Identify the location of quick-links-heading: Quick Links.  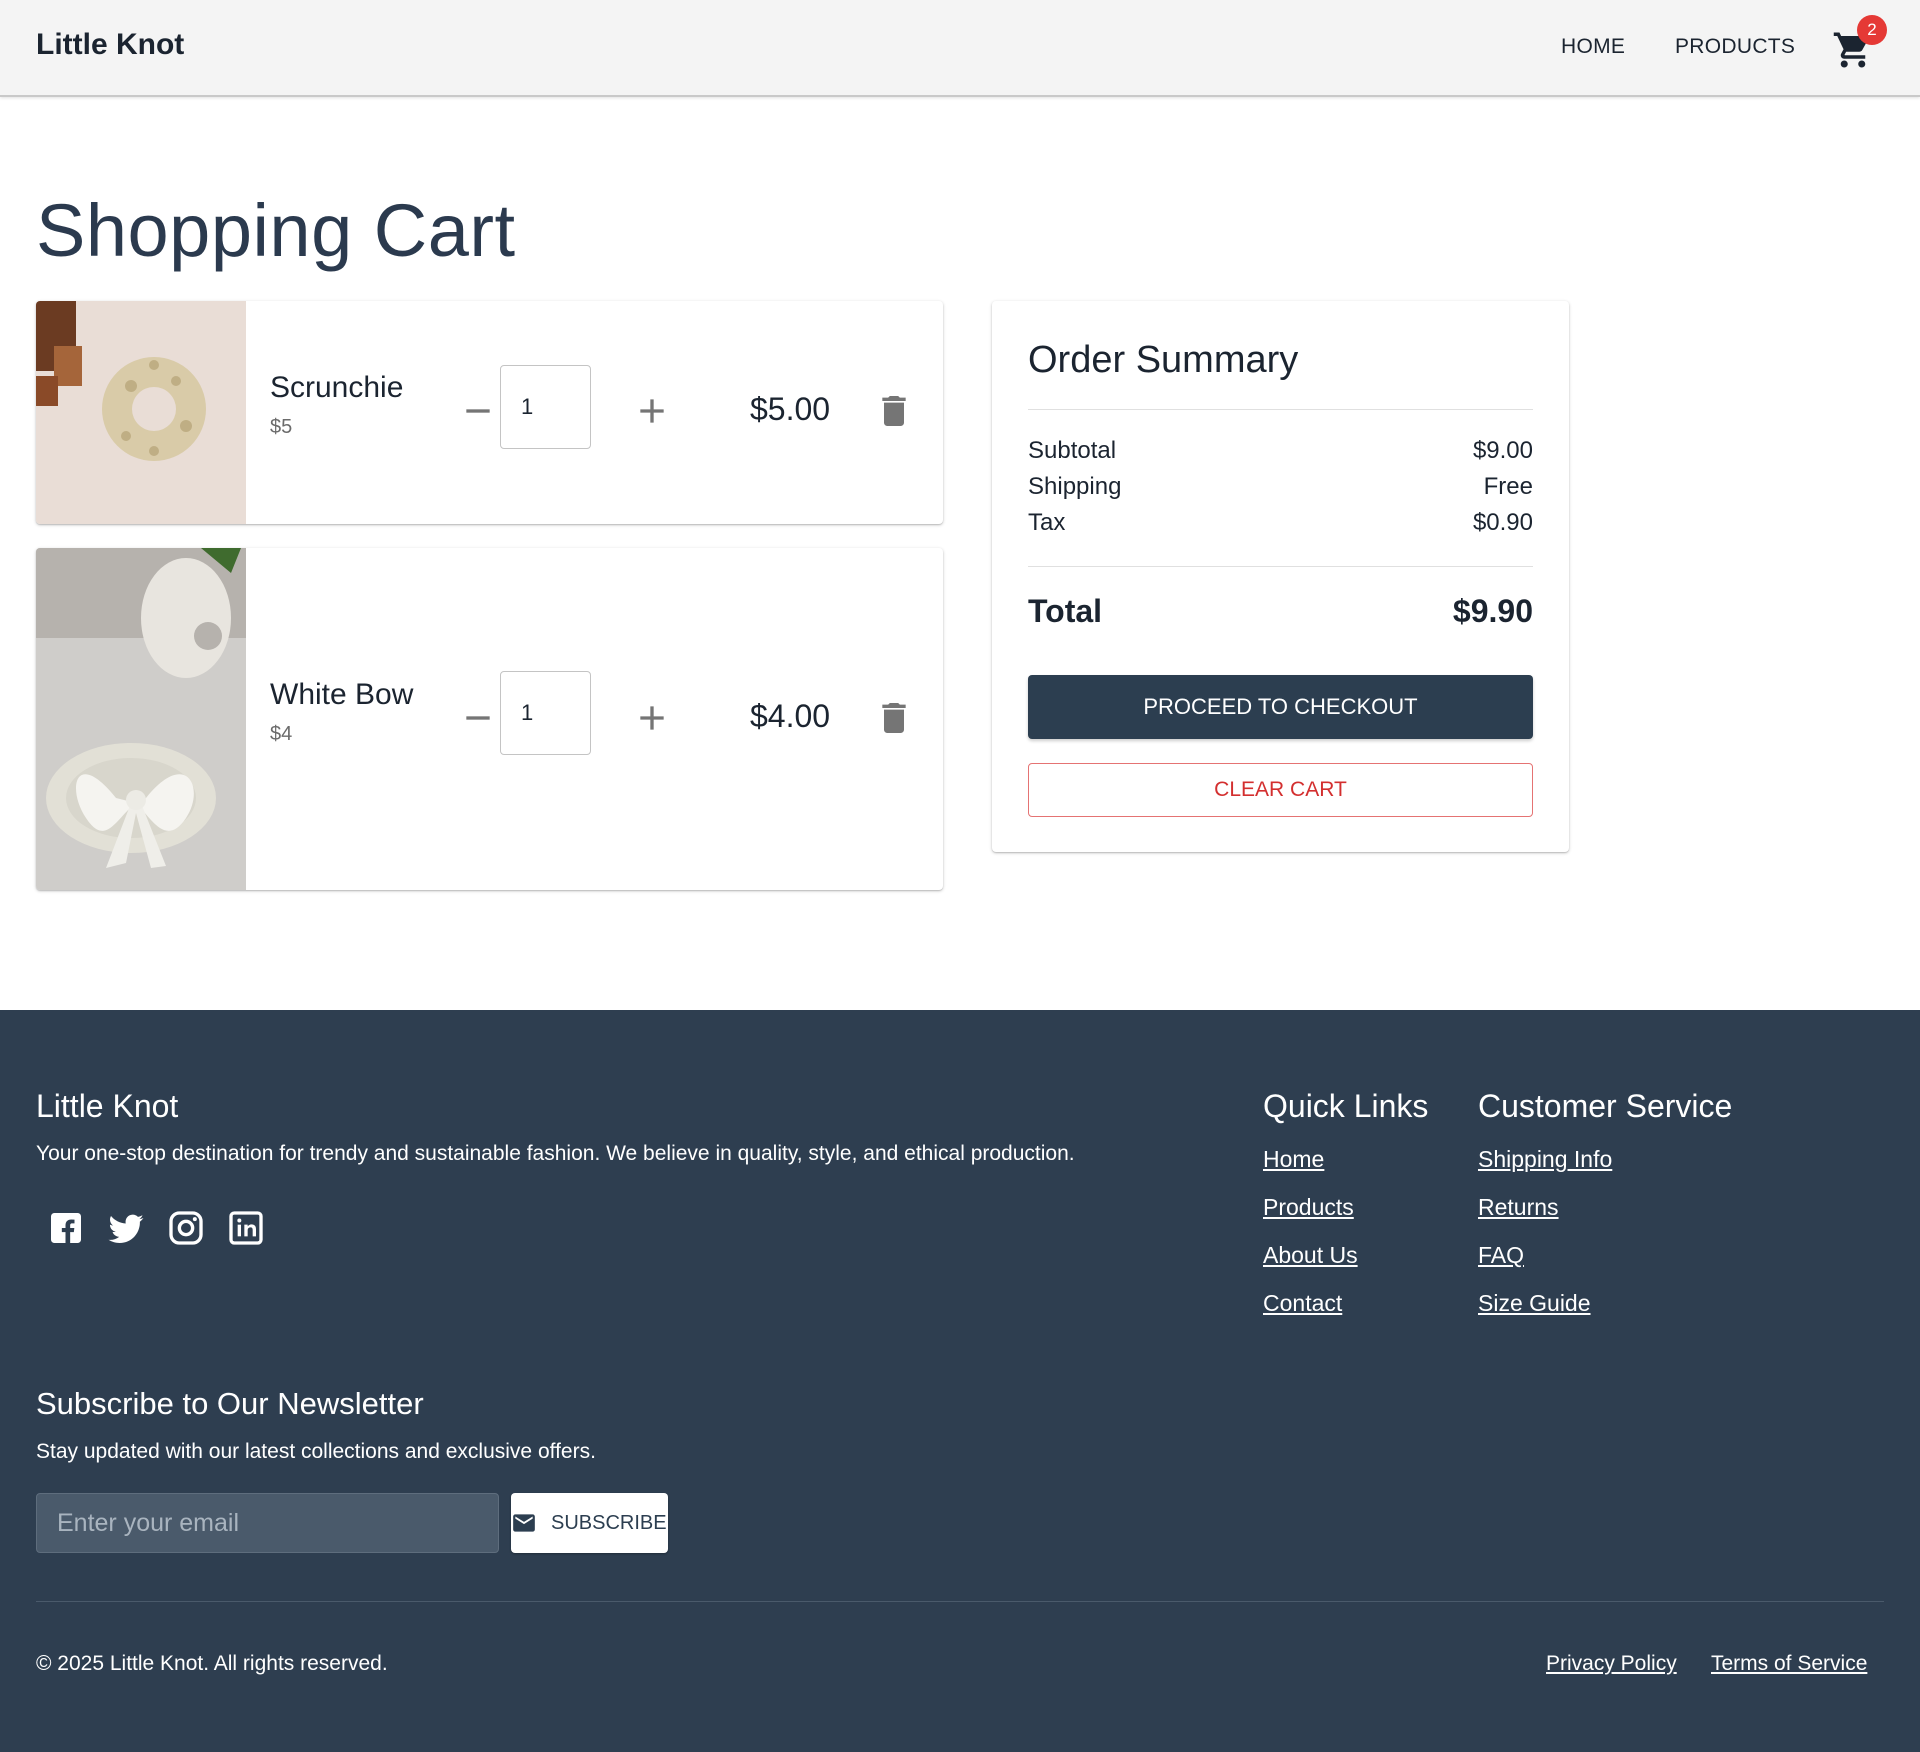
(1346, 1106).